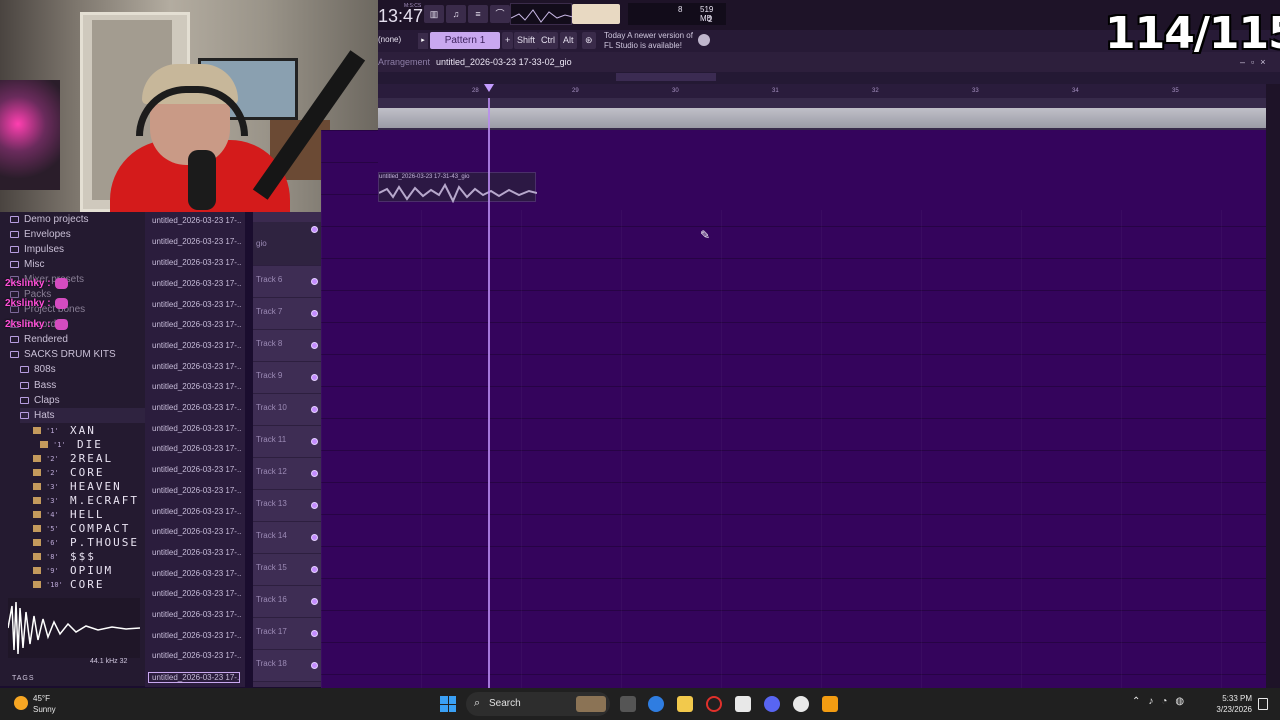 This screenshot has height=720, width=1280. What do you see at coordinates (508, 40) in the screenshot?
I see `add-pattern-icon: +` at bounding box center [508, 40].